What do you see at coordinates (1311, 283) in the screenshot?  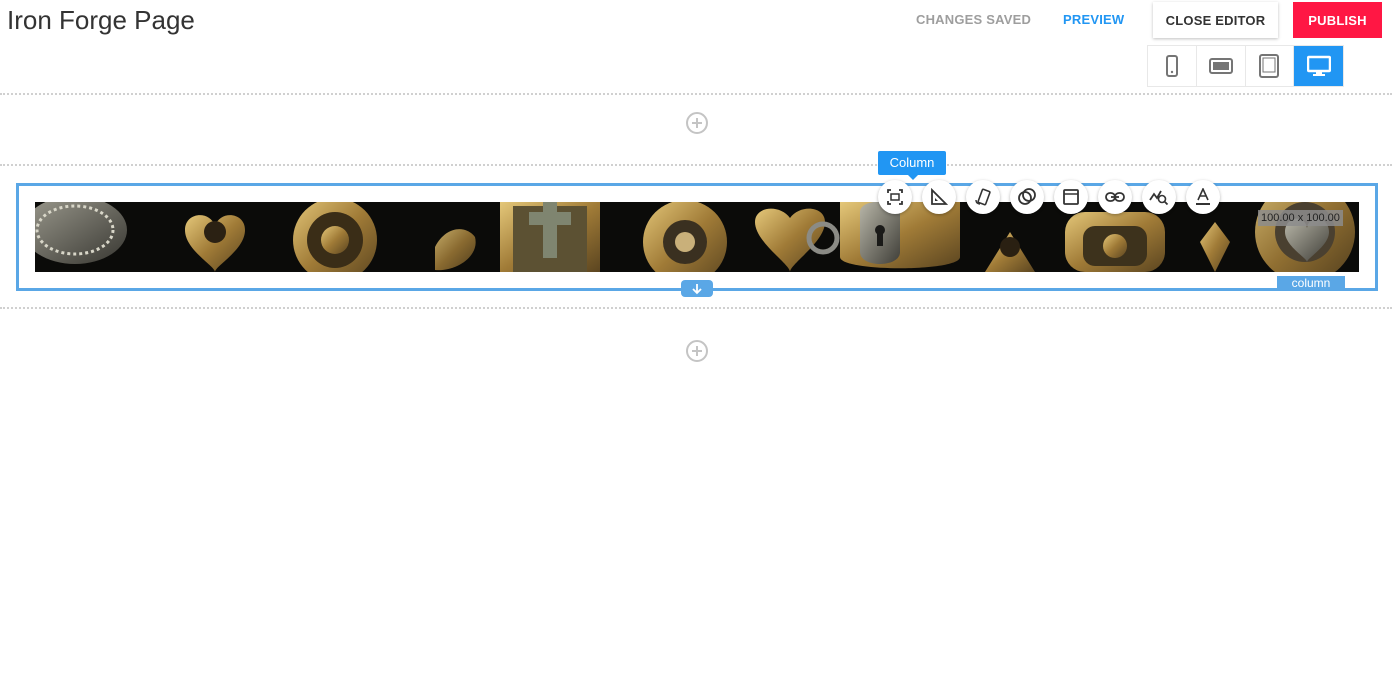 I see `column-label: column` at bounding box center [1311, 283].